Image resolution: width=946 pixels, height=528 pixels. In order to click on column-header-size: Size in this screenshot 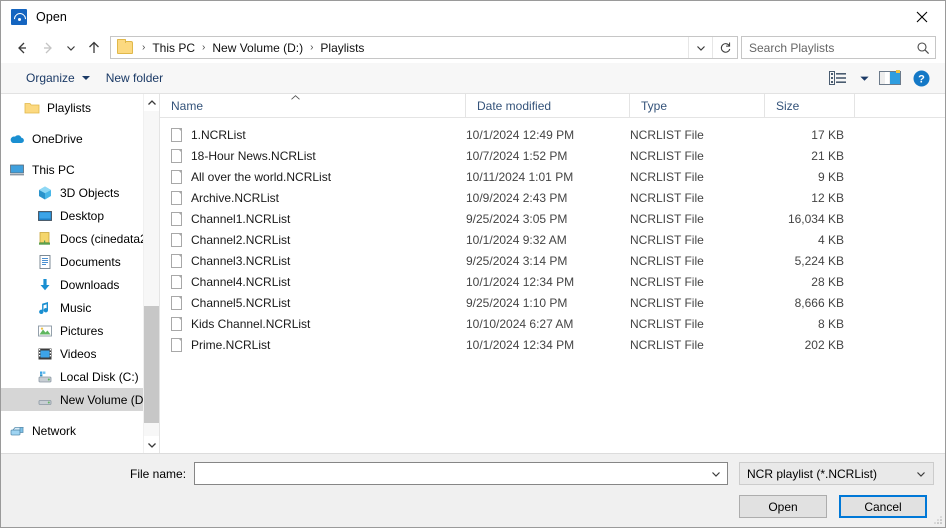, I will do `click(810, 105)`.